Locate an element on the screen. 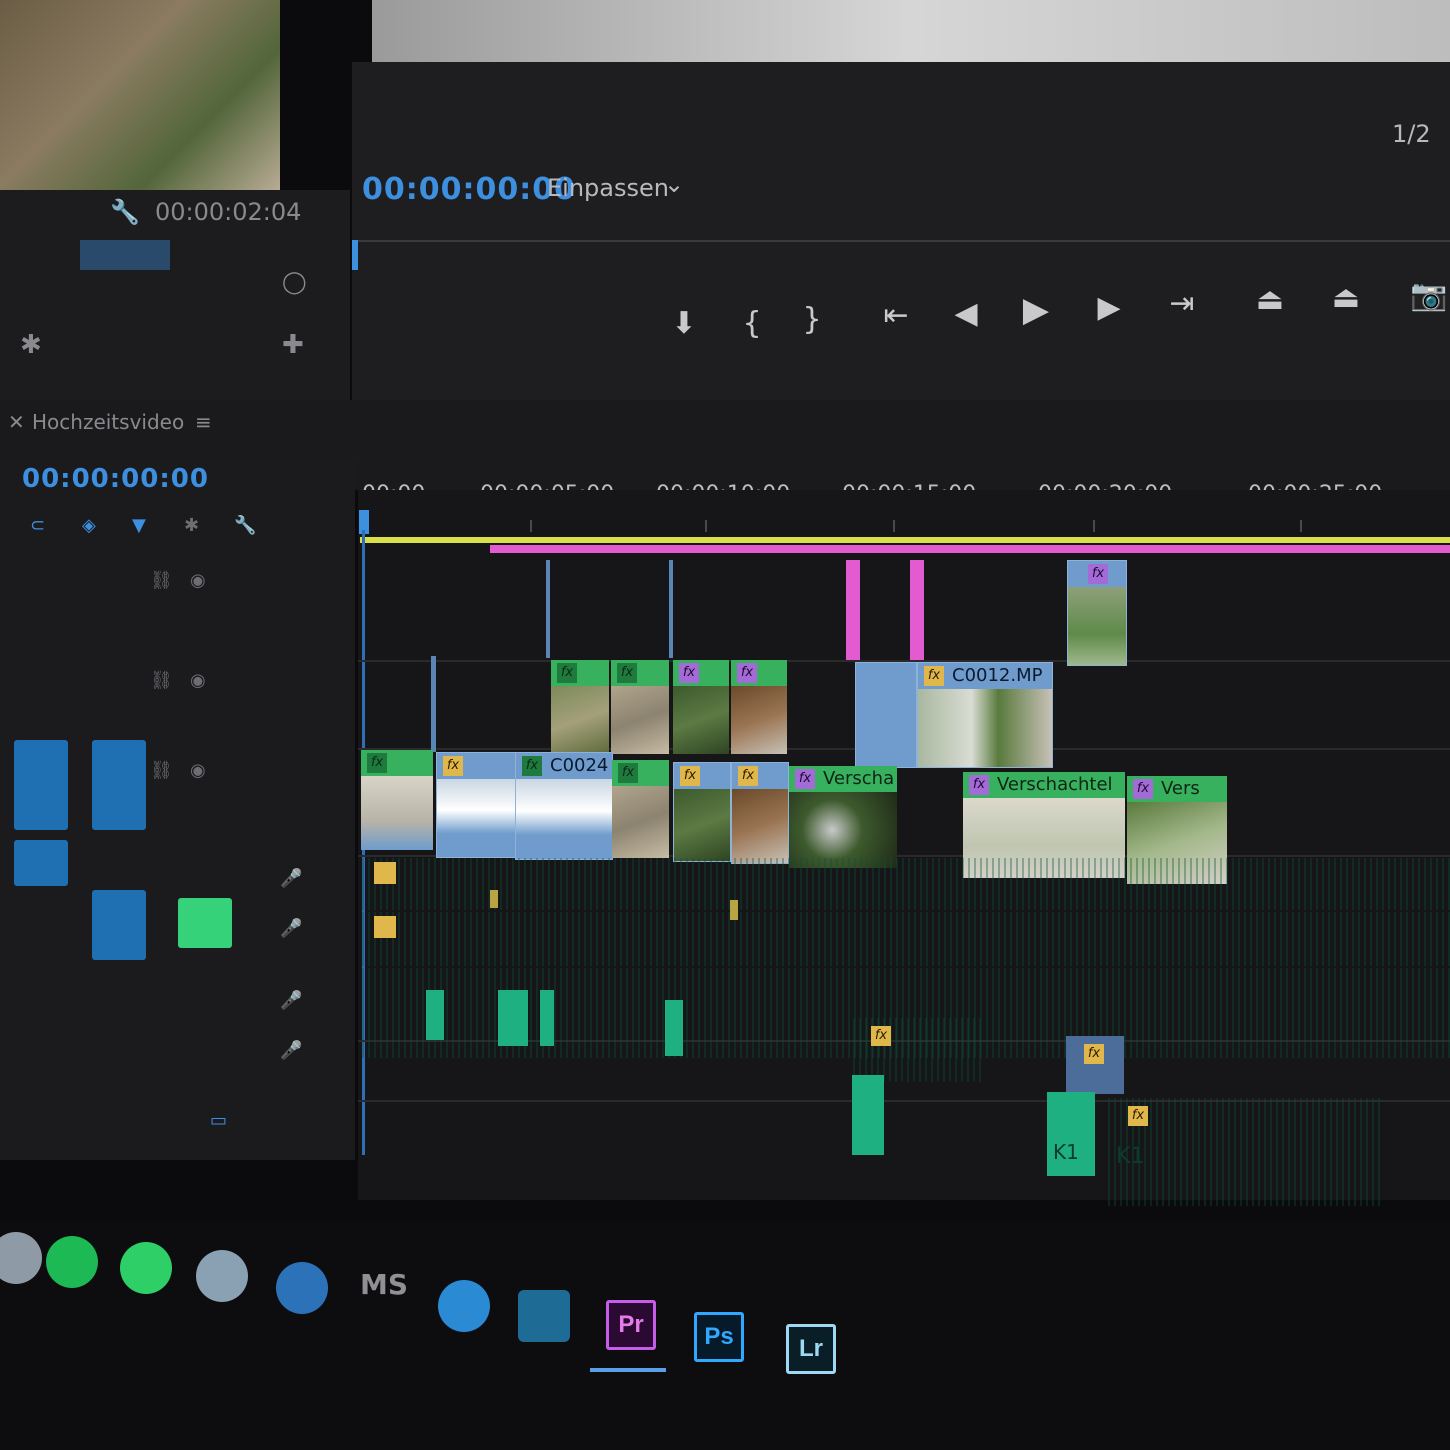 This screenshot has height=1450, width=1450. lightroom-icon: Lr is located at coordinates (811, 1349).